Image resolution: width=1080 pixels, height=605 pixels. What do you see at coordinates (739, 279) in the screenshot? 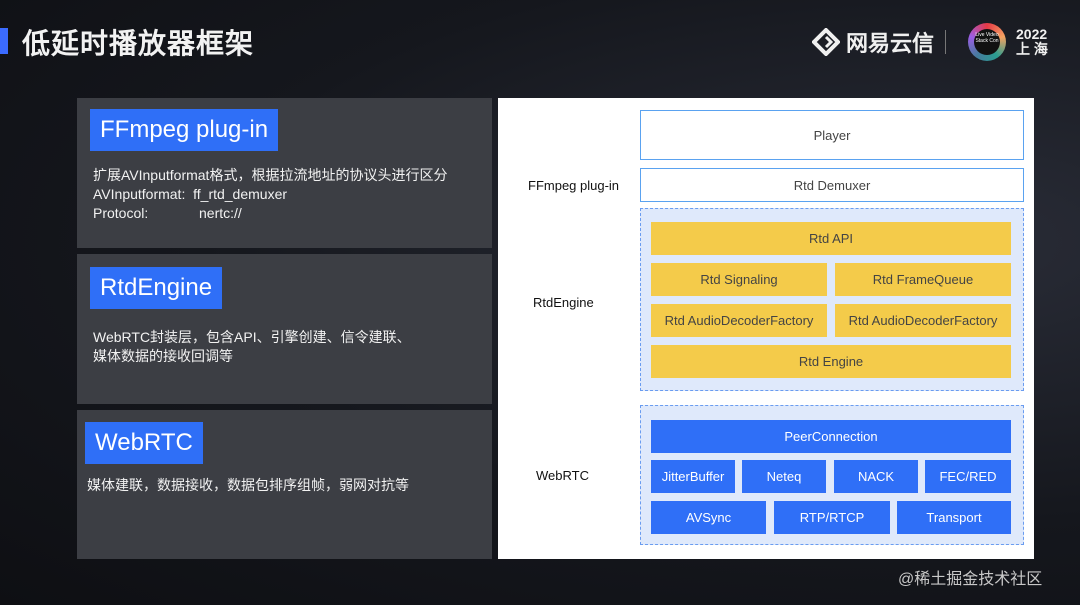
I see `rtd-signaling-block: Rtd Signaling` at bounding box center [739, 279].